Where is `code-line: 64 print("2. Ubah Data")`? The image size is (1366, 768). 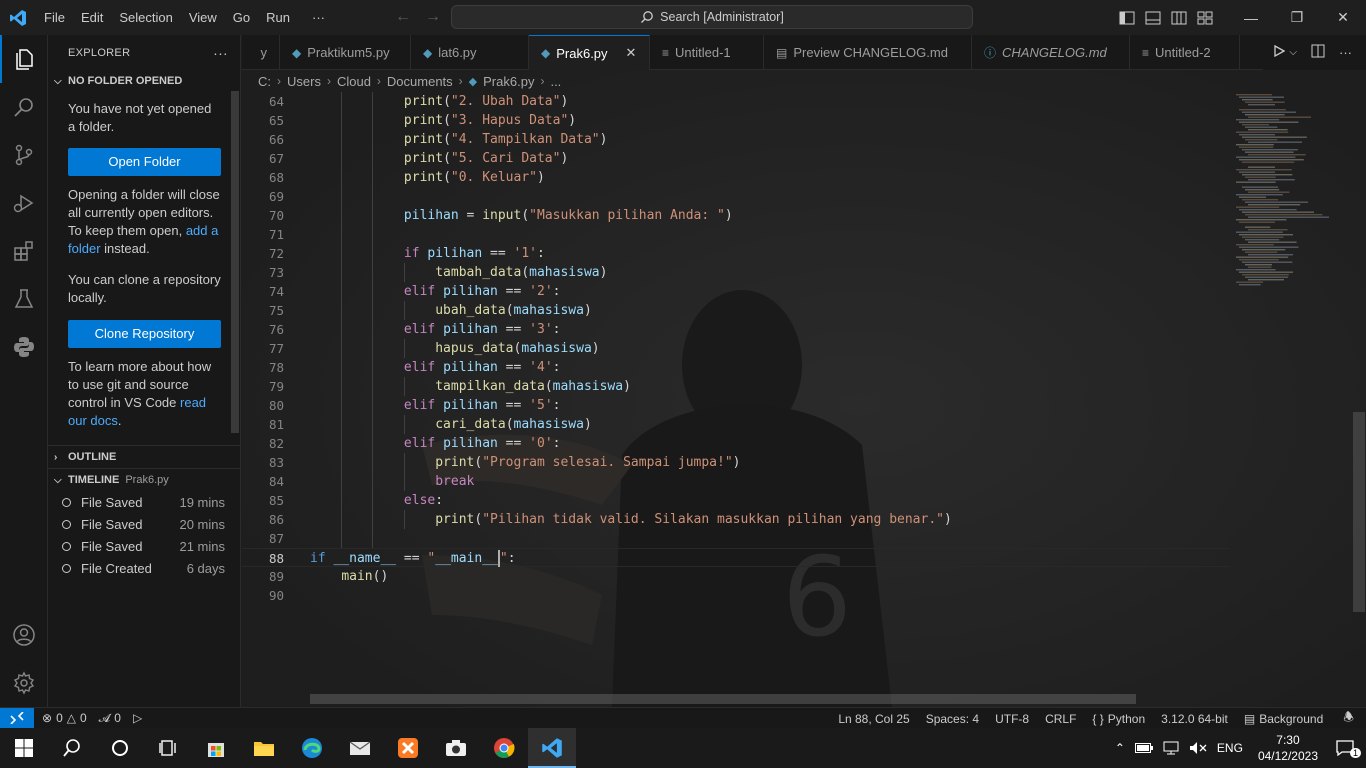 code-line: 64 print("2. Ubah Data") is located at coordinates (736, 101).